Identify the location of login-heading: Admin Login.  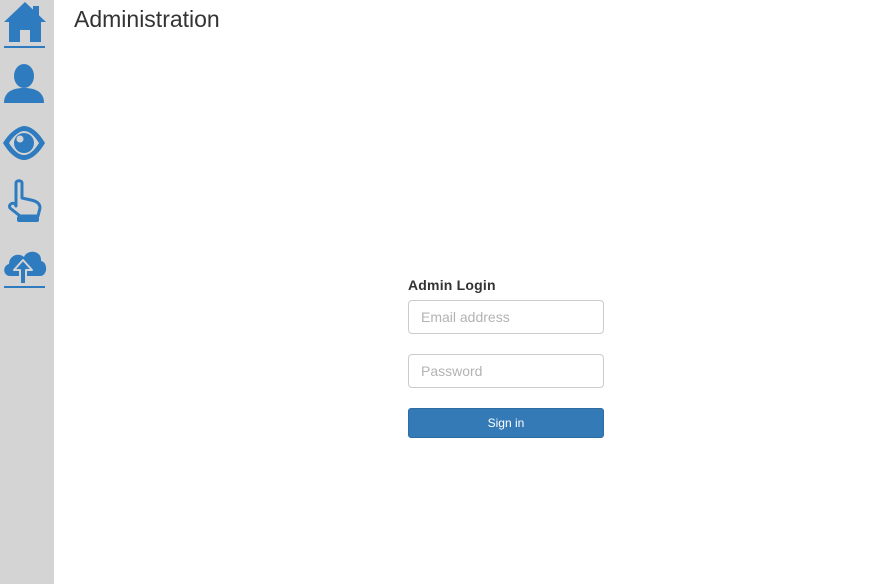
(452, 285).